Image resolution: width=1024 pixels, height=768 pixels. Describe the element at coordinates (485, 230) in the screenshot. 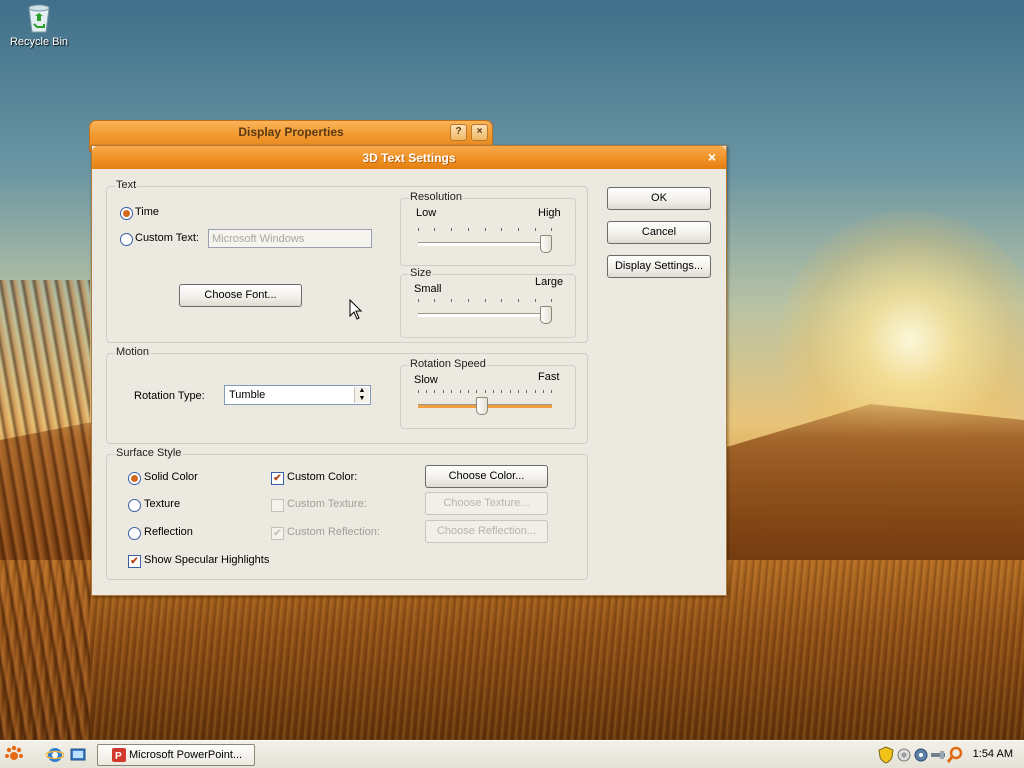

I see `resolution-ticks` at that location.